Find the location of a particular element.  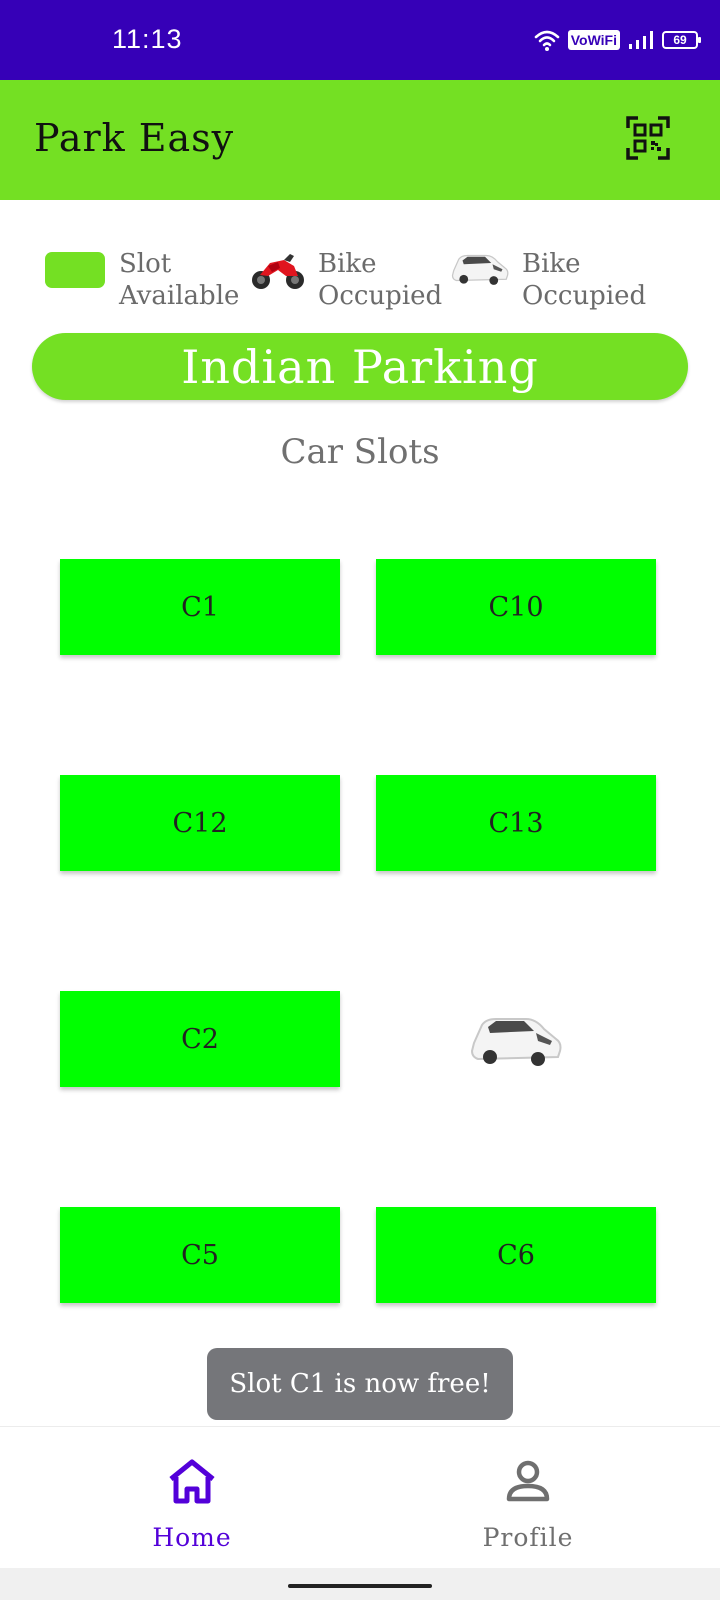

toast-message: Slot C1 is now free! is located at coordinates (360, 1384).